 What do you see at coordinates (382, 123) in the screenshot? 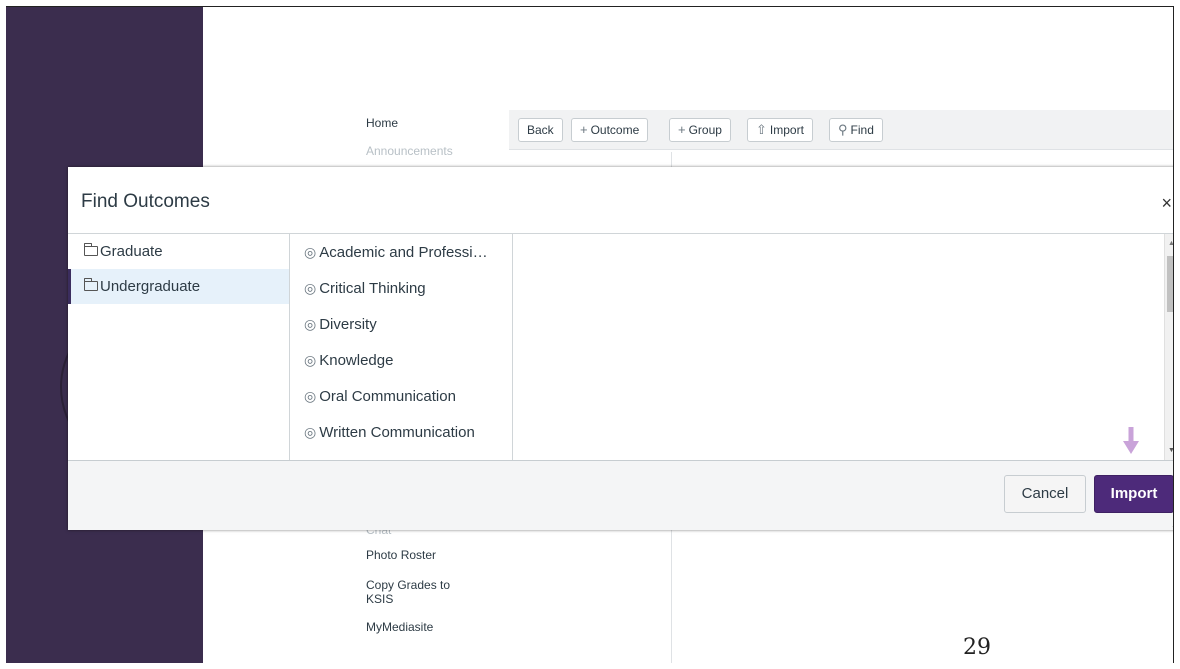
I see `nav-home: Home` at bounding box center [382, 123].